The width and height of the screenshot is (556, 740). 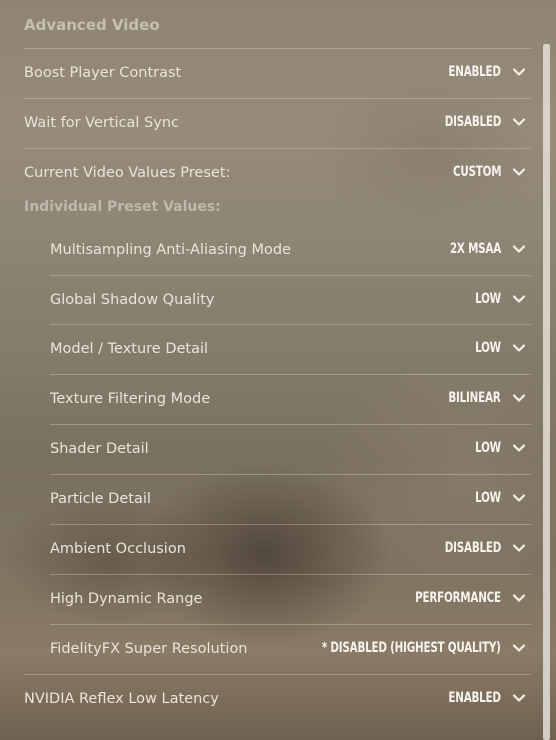 I want to click on setting-label: Boost Player Contrast, so click(x=103, y=73).